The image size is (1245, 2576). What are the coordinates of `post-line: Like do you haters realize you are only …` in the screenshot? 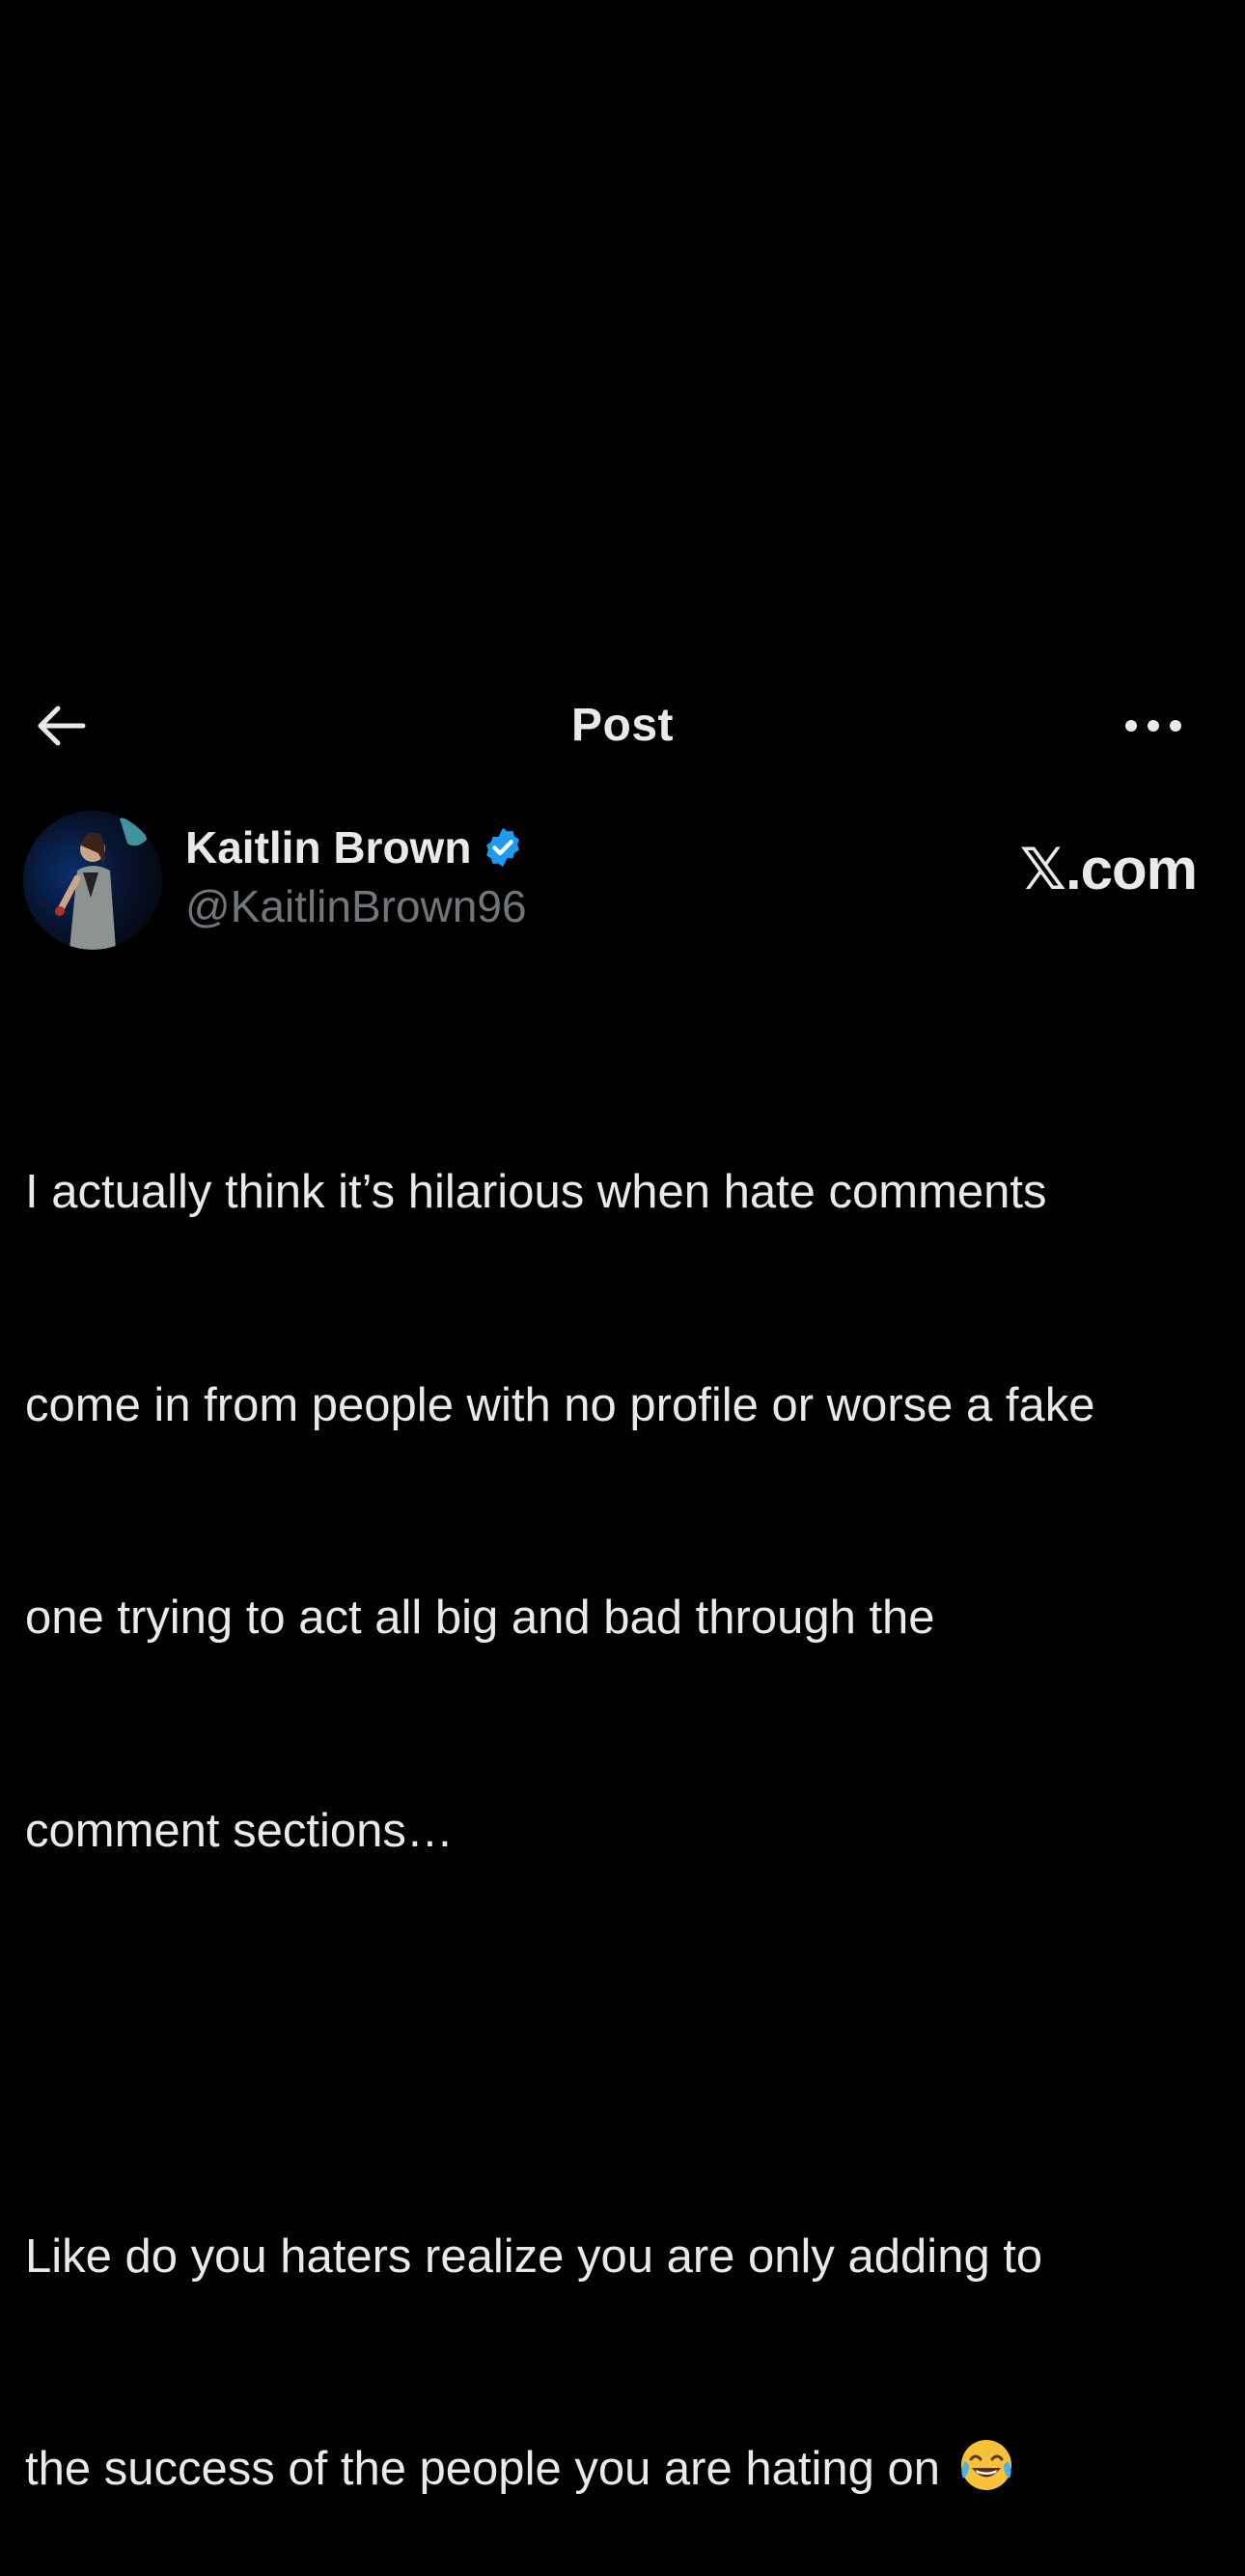 It's located at (534, 2256).